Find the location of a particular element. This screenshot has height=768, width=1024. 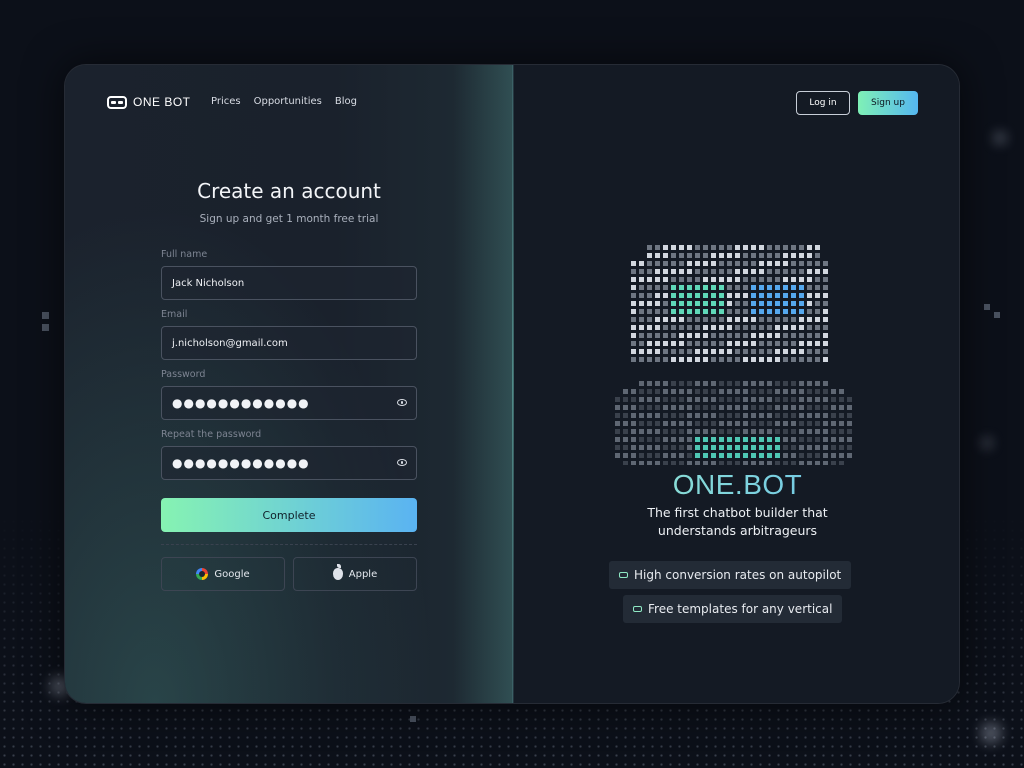

nav-item-prices: Prices is located at coordinates (226, 101).